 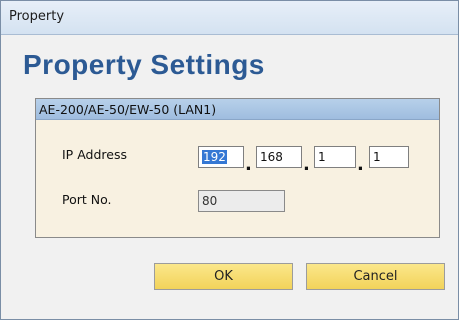 What do you see at coordinates (37, 16) in the screenshot?
I see `window-title: Property` at bounding box center [37, 16].